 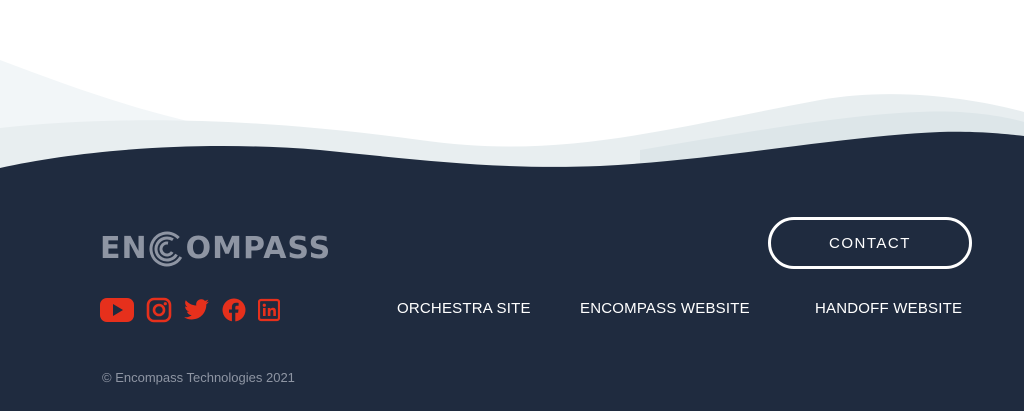 What do you see at coordinates (167, 249) in the screenshot?
I see `encompass-c-logo-icon` at bounding box center [167, 249].